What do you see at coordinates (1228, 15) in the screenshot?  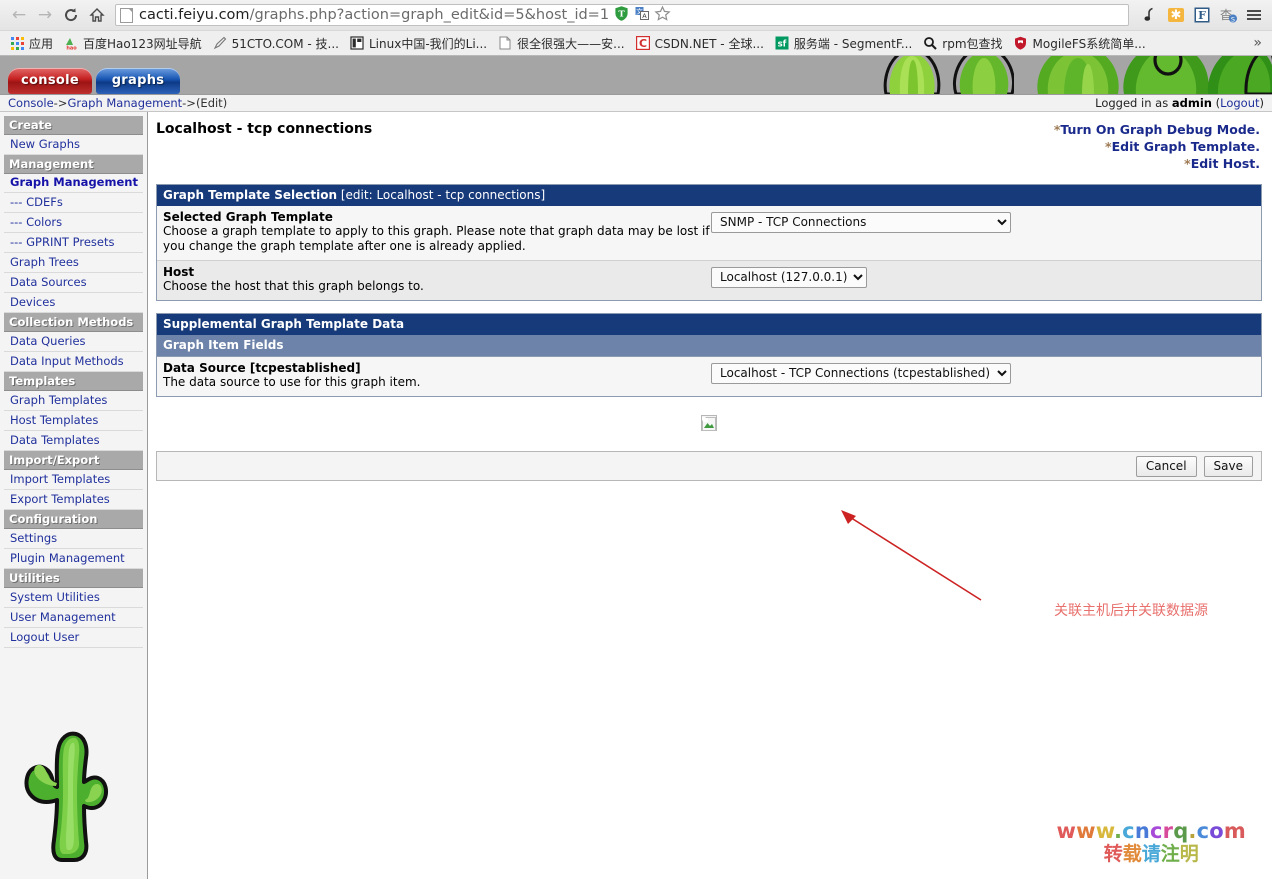 I see `dictionary-icon: 杳 S` at bounding box center [1228, 15].